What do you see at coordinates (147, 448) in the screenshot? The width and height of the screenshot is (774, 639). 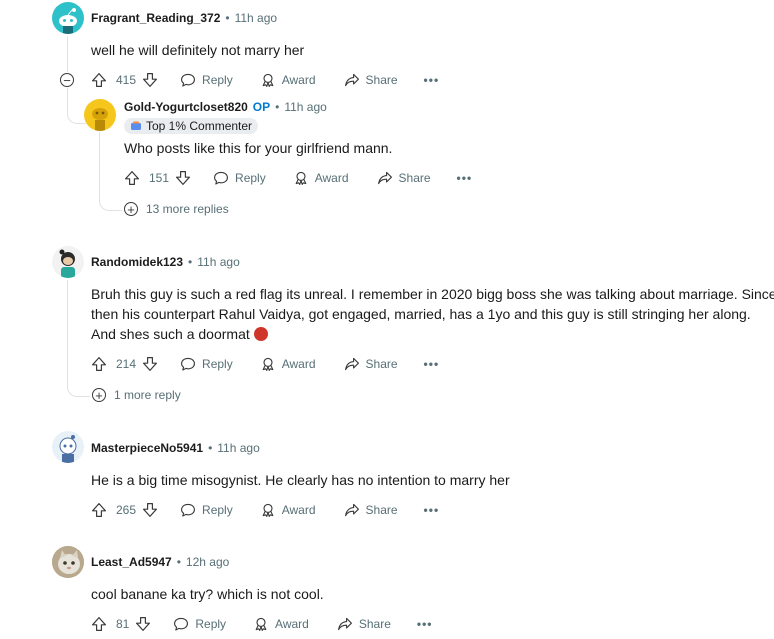 I see `username: MasterpieceNo5941` at bounding box center [147, 448].